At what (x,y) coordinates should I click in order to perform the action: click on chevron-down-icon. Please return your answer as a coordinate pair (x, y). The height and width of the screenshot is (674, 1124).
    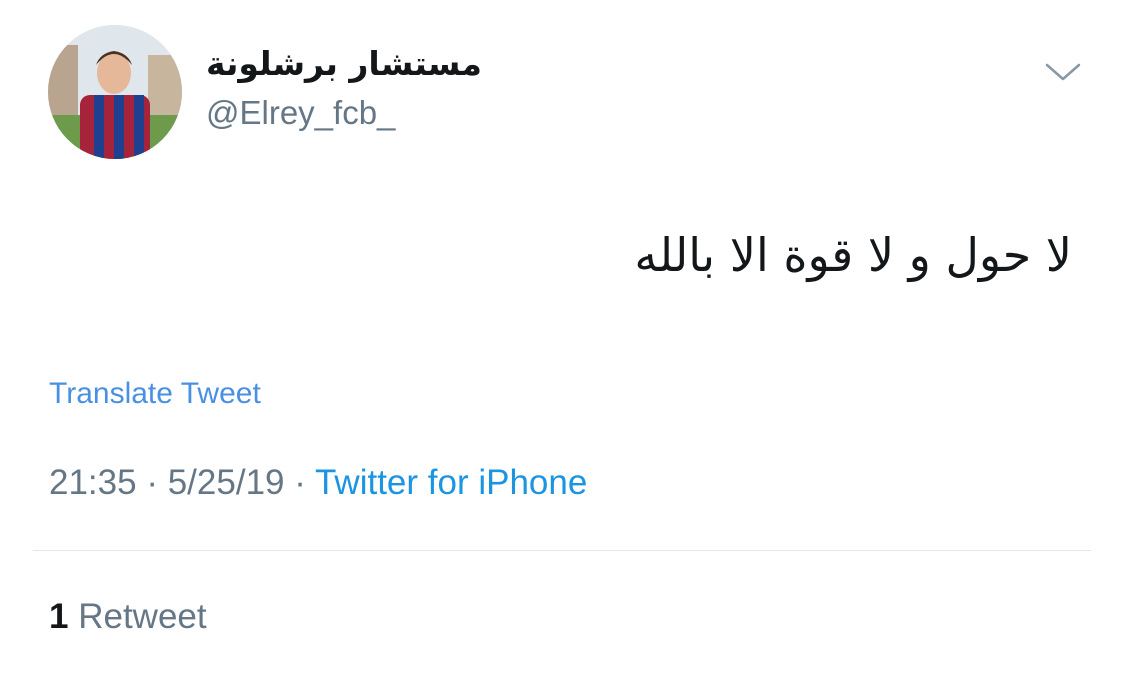
    Looking at the image, I should click on (1063, 72).